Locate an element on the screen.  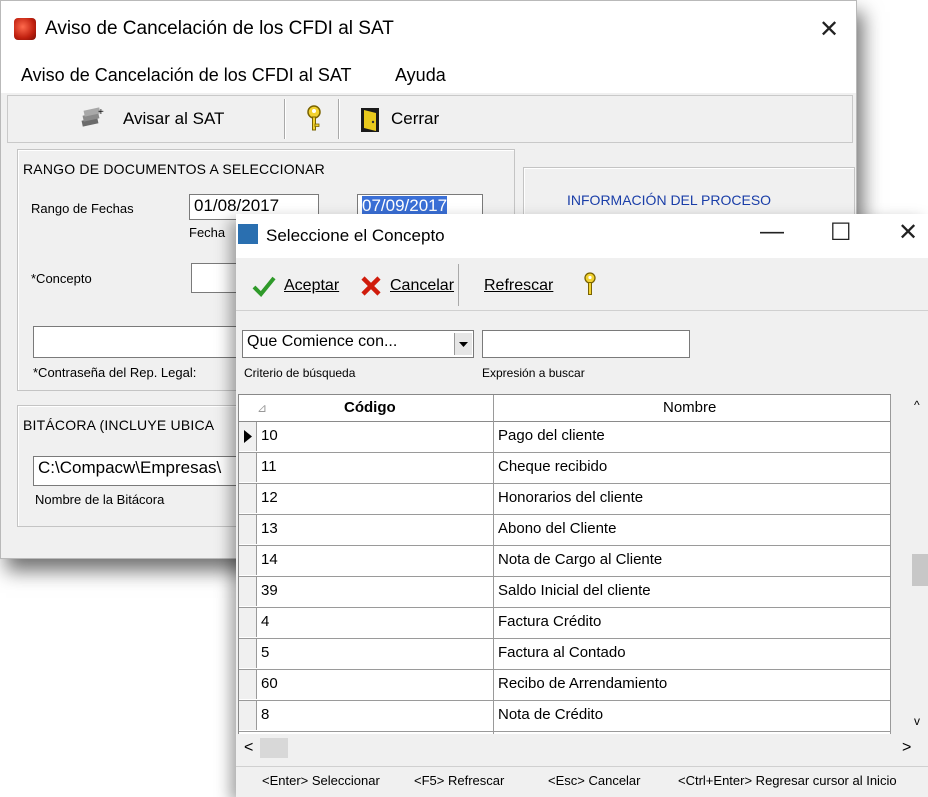
cell-name: Honorarios del cliente is located at coordinates (571, 497).